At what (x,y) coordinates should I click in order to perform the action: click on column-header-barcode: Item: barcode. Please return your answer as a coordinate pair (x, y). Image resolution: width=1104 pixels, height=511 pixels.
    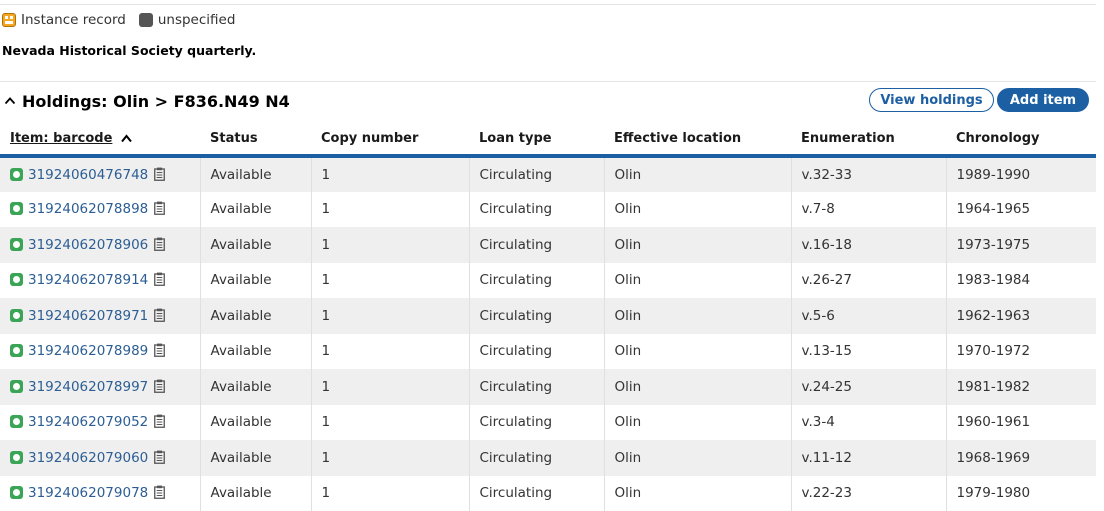
    Looking at the image, I should click on (100, 139).